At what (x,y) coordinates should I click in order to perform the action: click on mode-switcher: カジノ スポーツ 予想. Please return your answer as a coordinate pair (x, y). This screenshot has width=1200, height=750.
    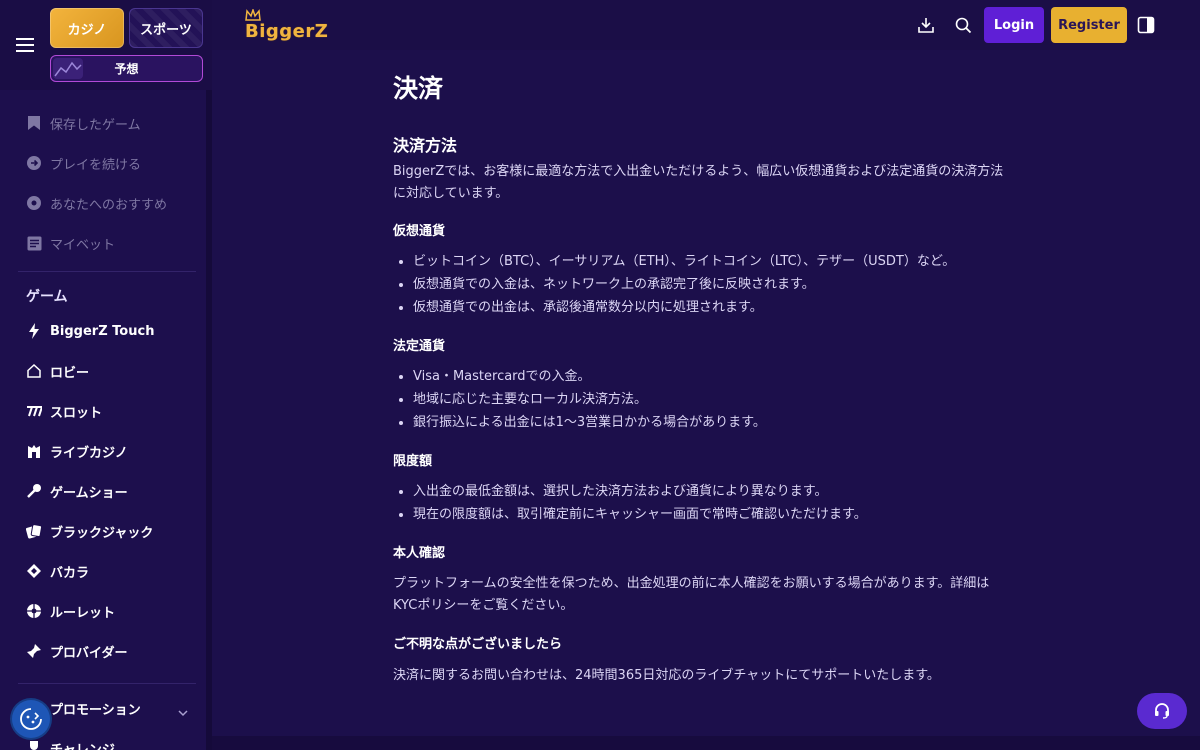
    Looking at the image, I should click on (106, 45).